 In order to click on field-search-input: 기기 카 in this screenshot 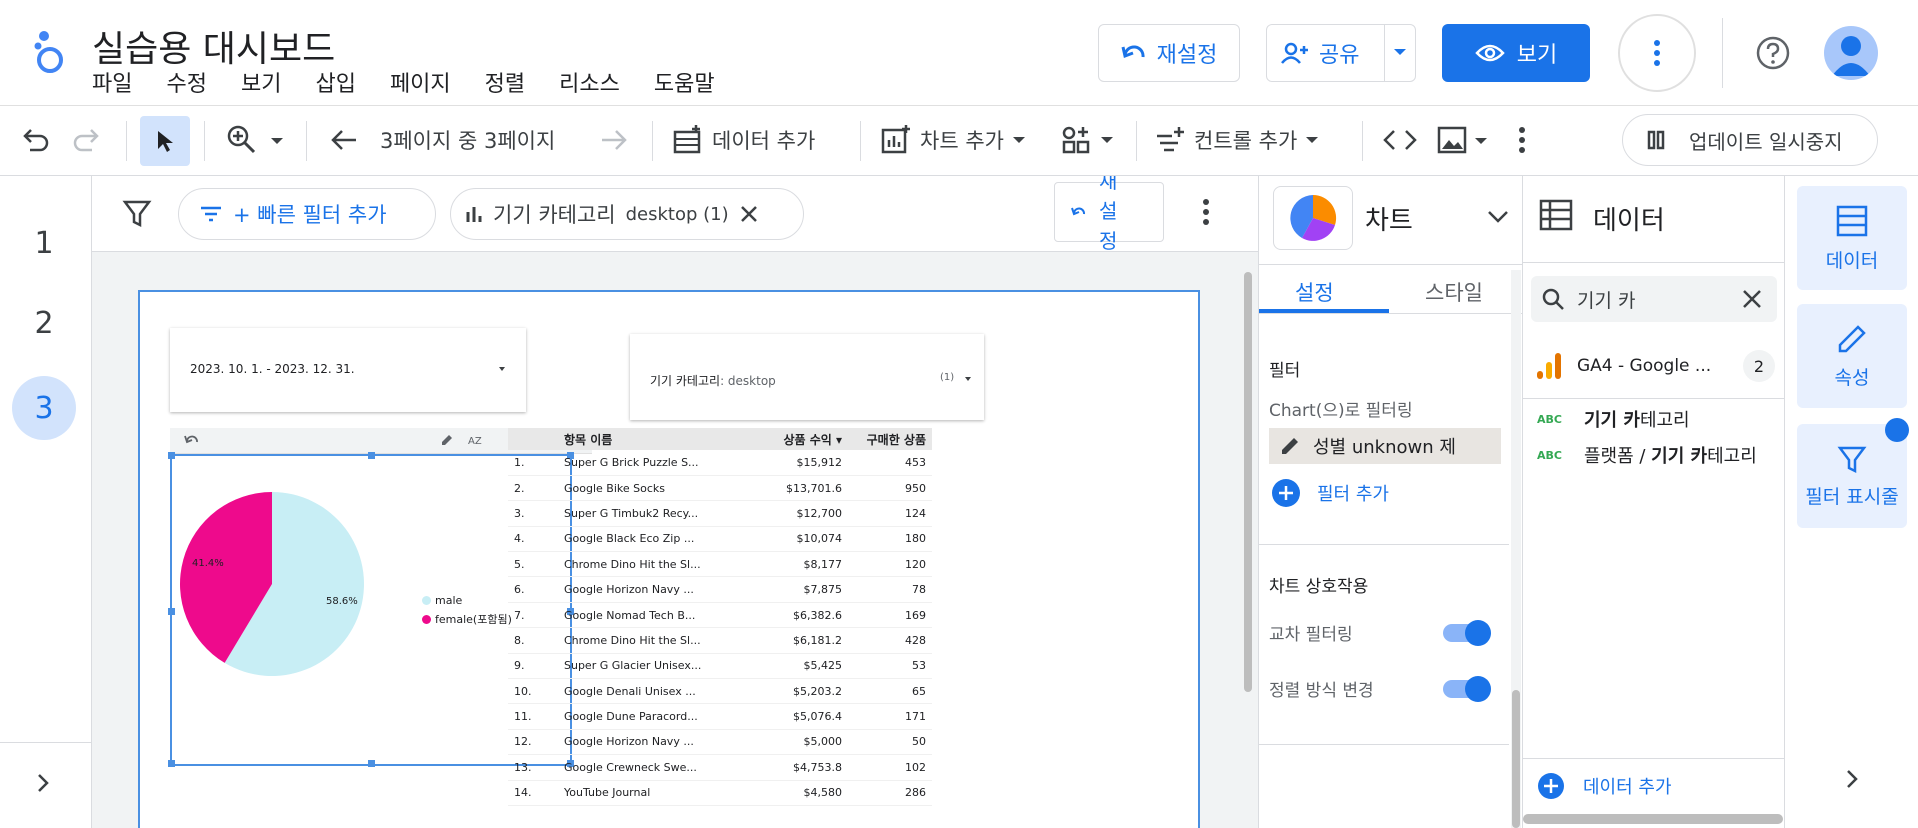, I will do `click(1653, 299)`.